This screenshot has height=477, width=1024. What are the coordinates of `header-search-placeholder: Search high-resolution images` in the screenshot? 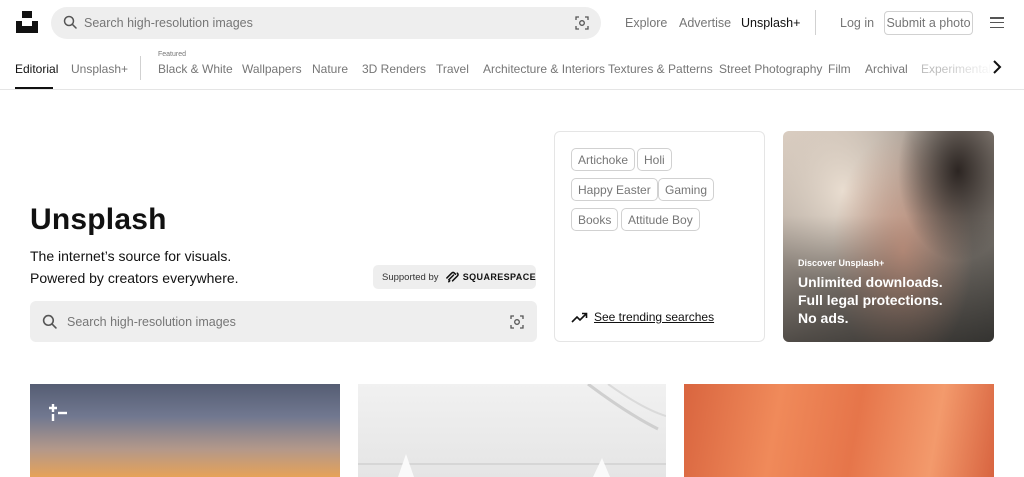 It's located at (168, 23).